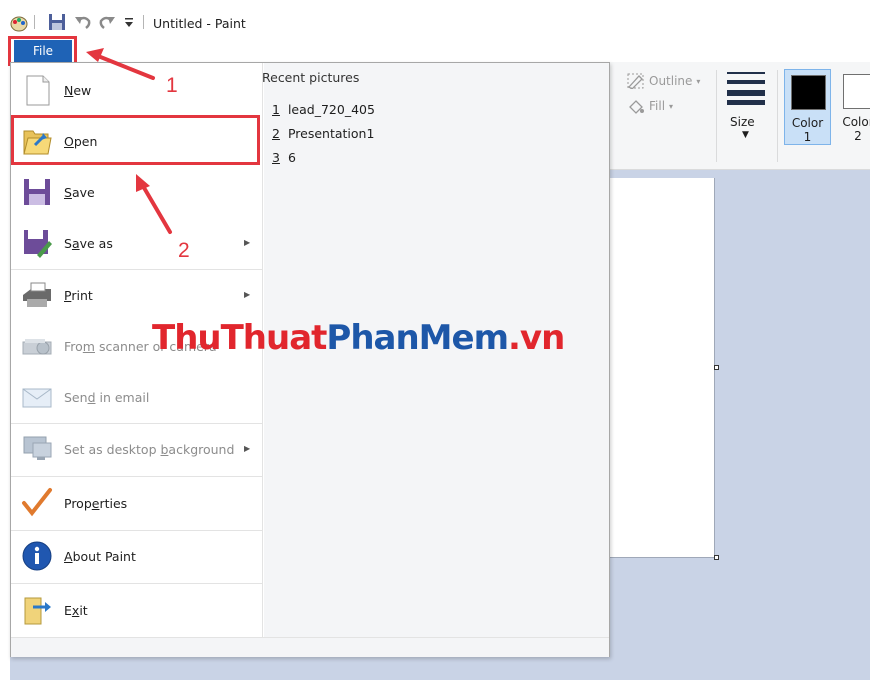  I want to click on drawing-canvas, so click(657, 368).